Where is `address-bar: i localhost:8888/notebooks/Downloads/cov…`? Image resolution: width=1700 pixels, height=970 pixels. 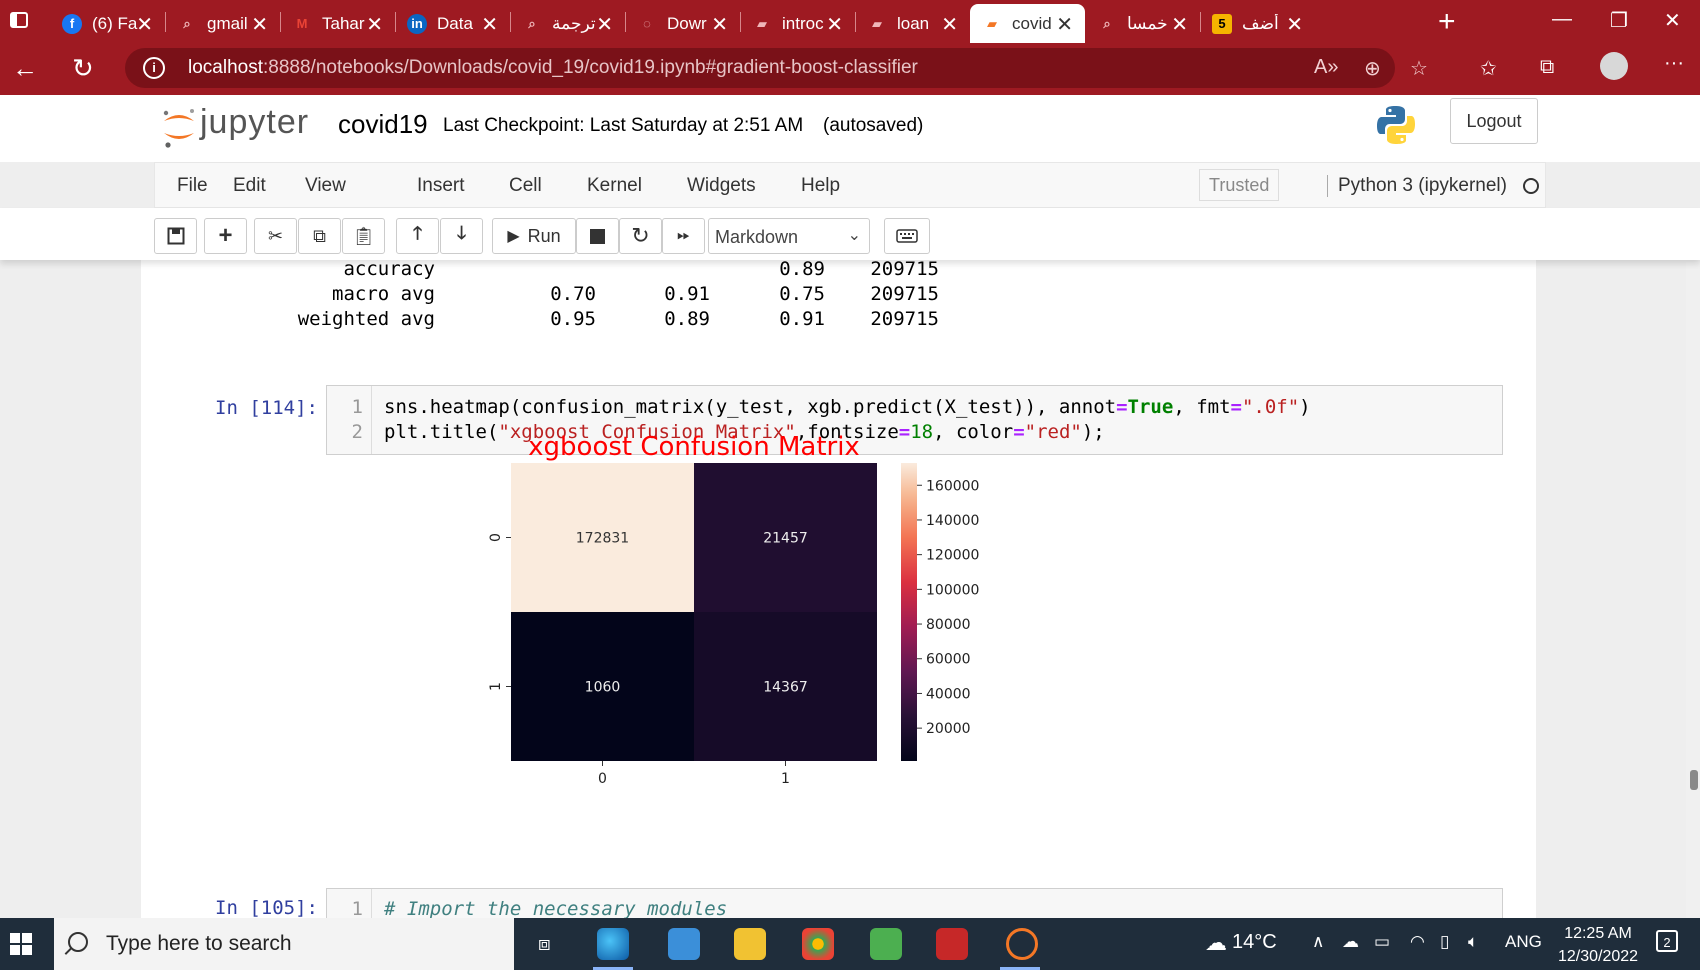
address-bar: i localhost:8888/notebooks/Downloads/cov… is located at coordinates (760, 68).